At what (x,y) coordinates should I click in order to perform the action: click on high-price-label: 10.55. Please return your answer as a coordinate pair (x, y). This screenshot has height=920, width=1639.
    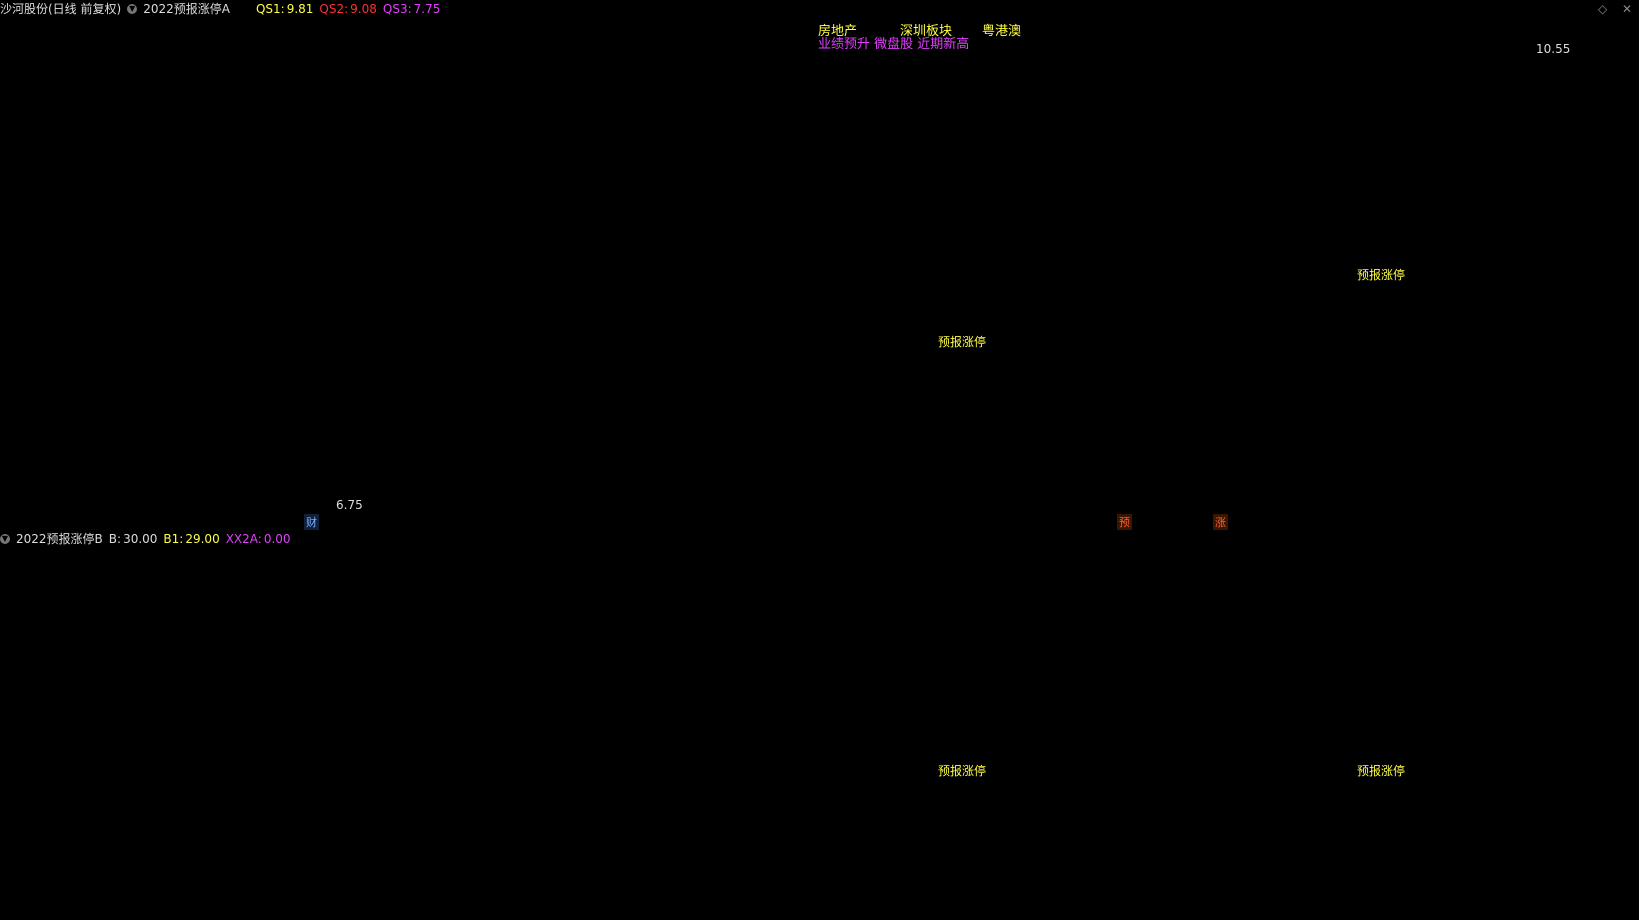
    Looking at the image, I should click on (1553, 49).